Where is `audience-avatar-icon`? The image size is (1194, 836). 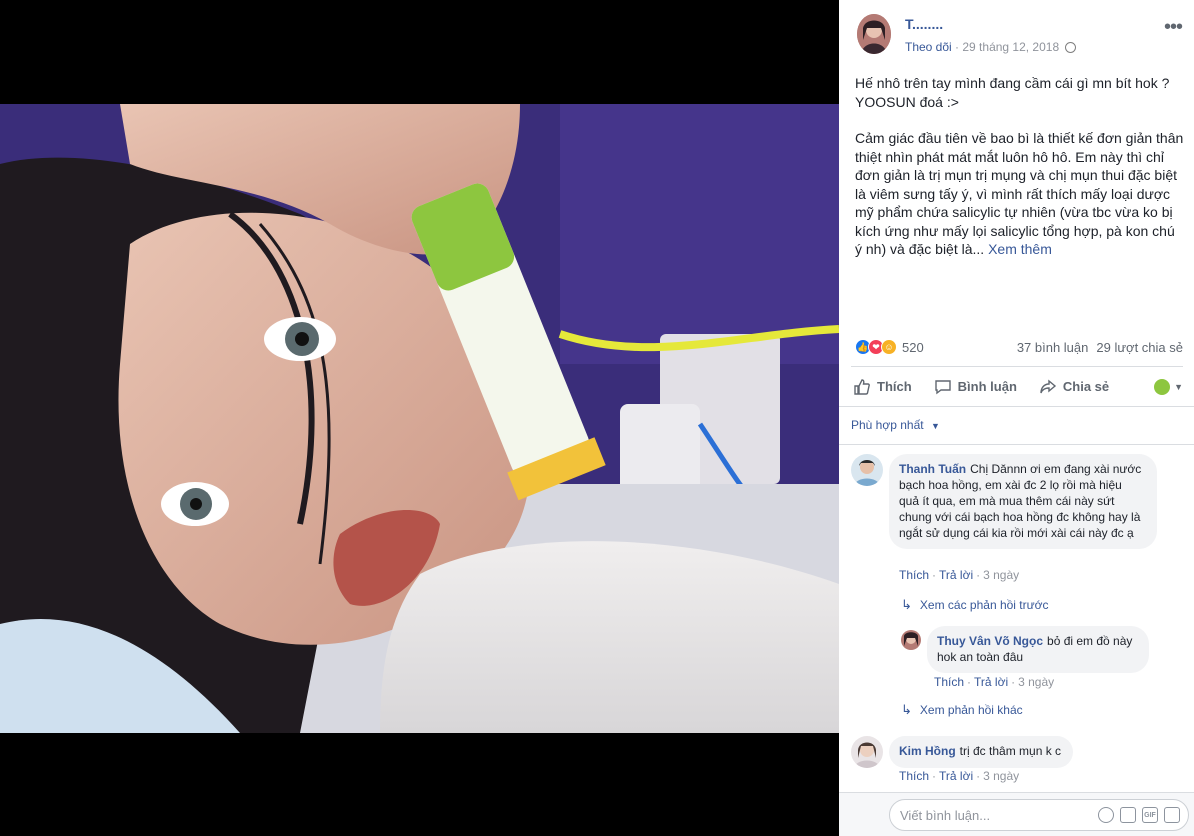 audience-avatar-icon is located at coordinates (1162, 386).